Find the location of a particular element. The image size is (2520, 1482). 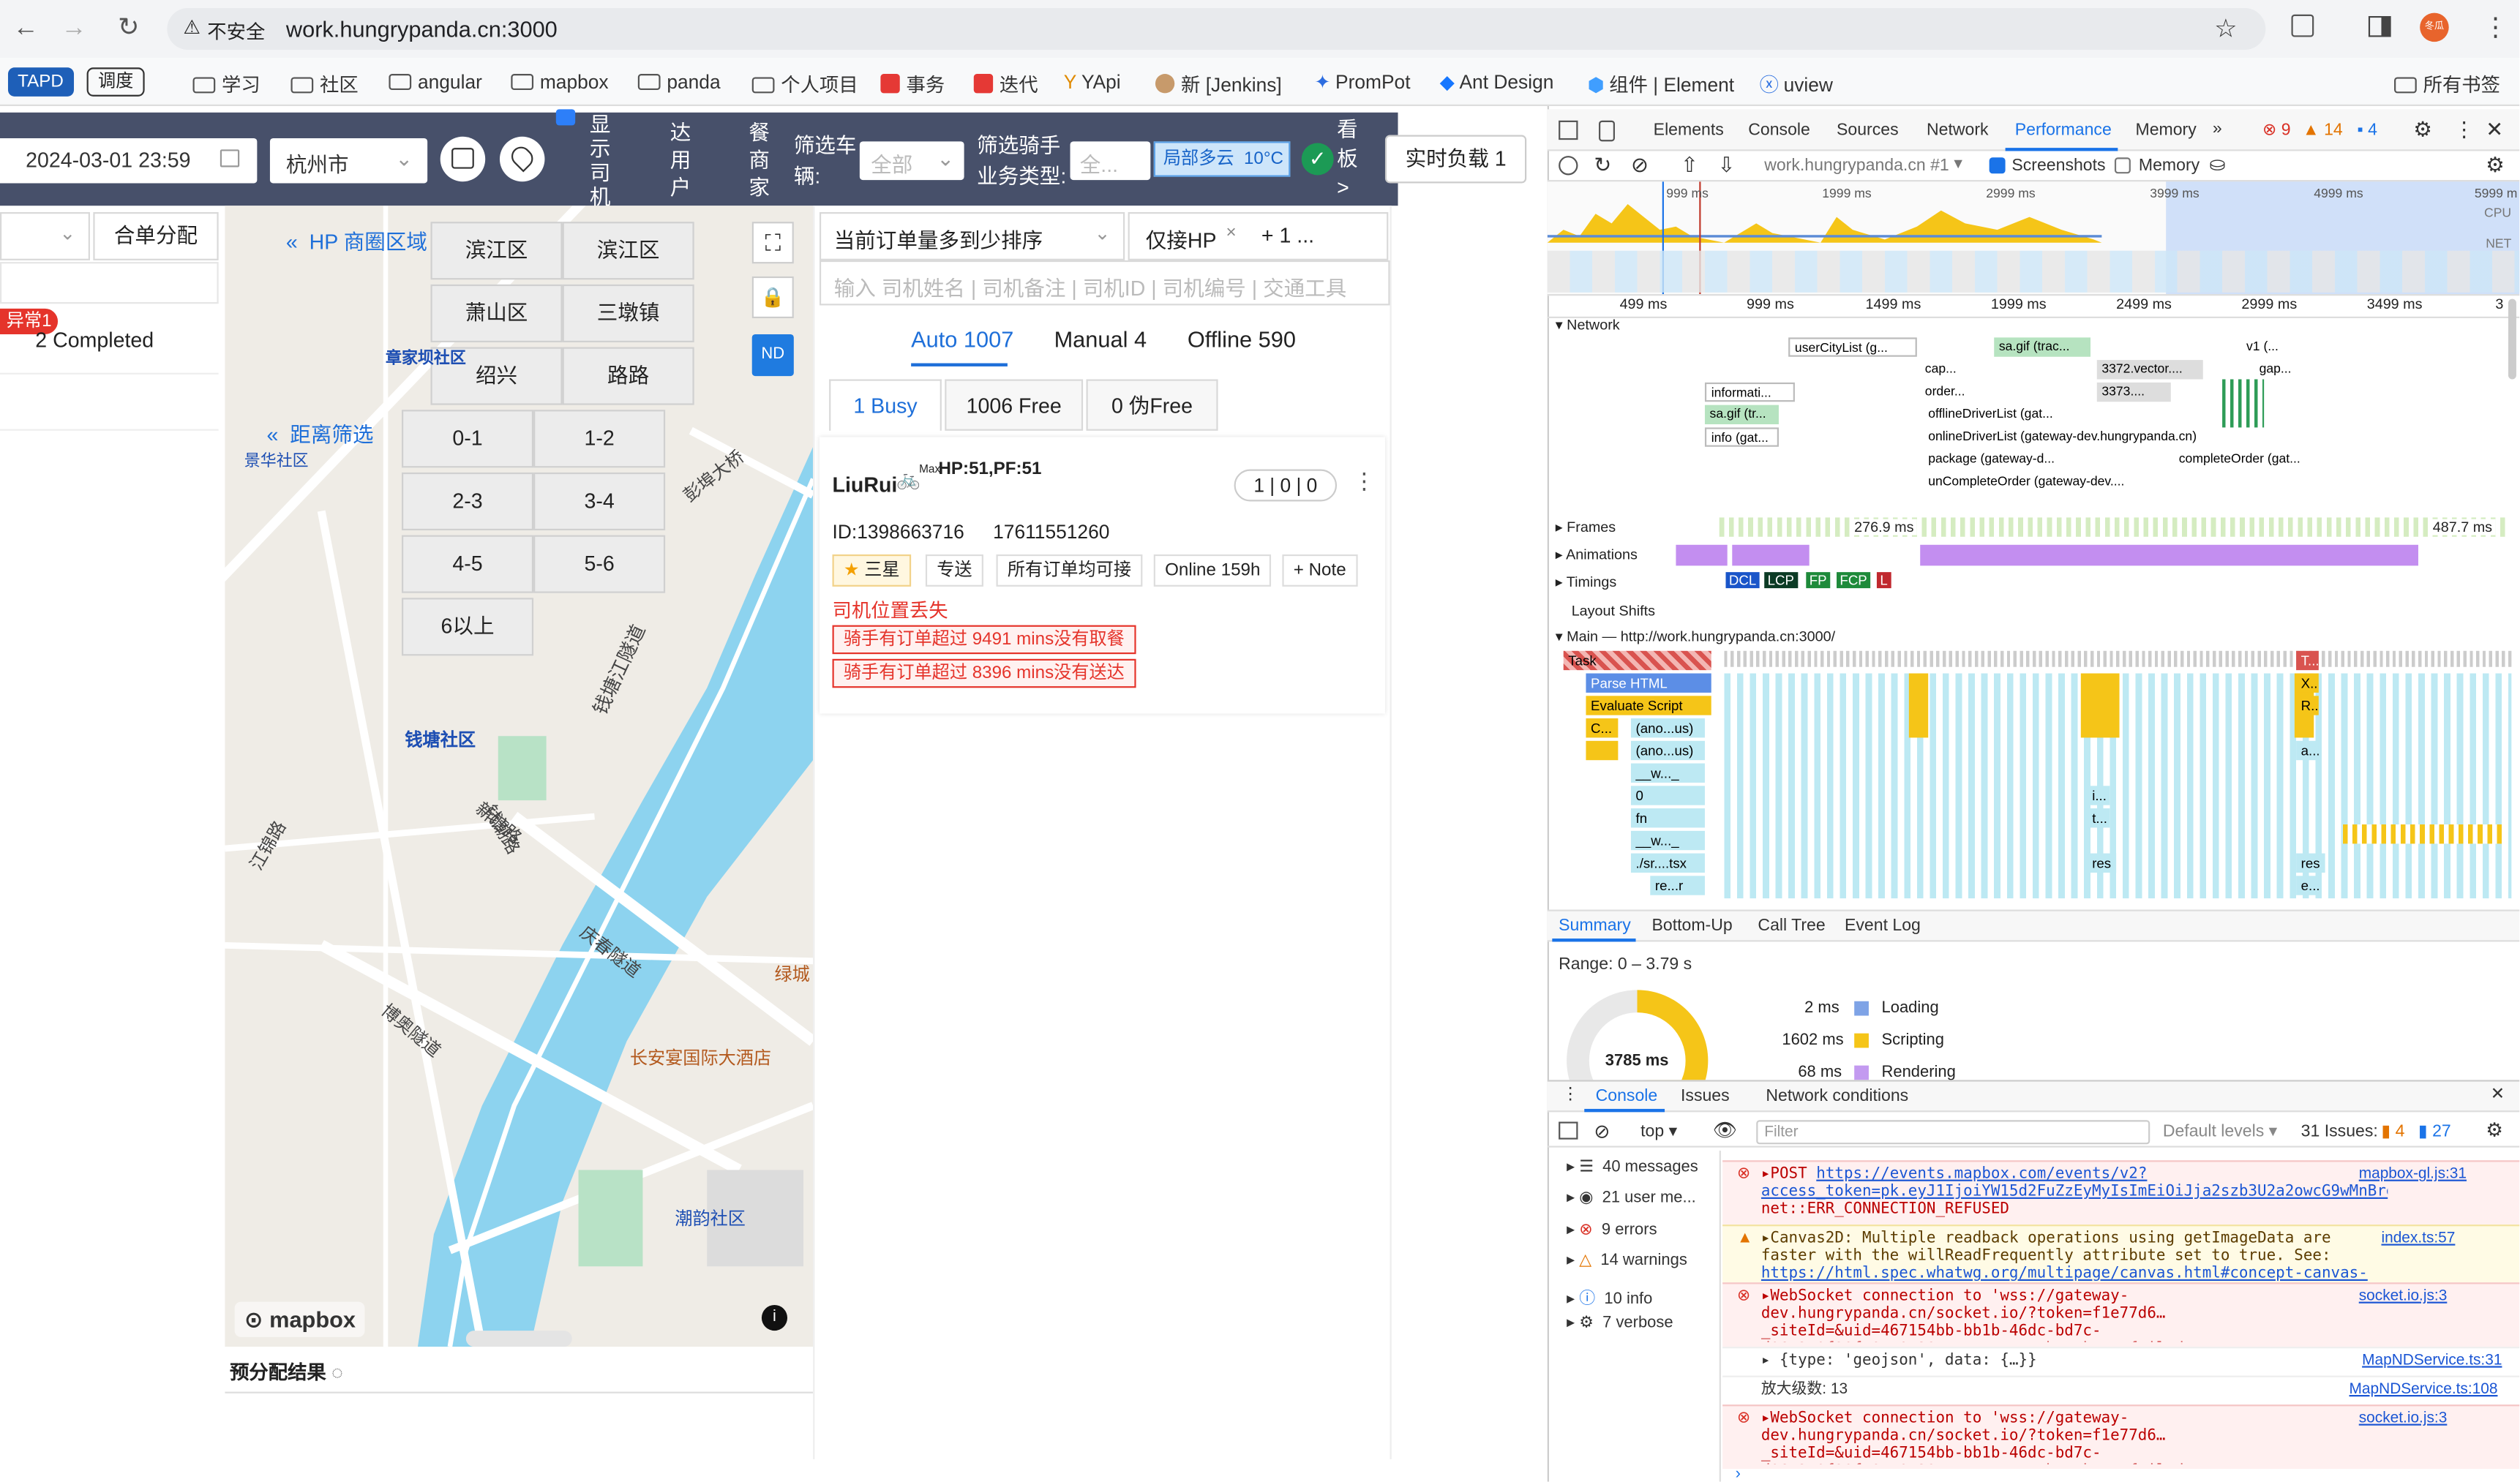

info-icon: i is located at coordinates (774, 1317).